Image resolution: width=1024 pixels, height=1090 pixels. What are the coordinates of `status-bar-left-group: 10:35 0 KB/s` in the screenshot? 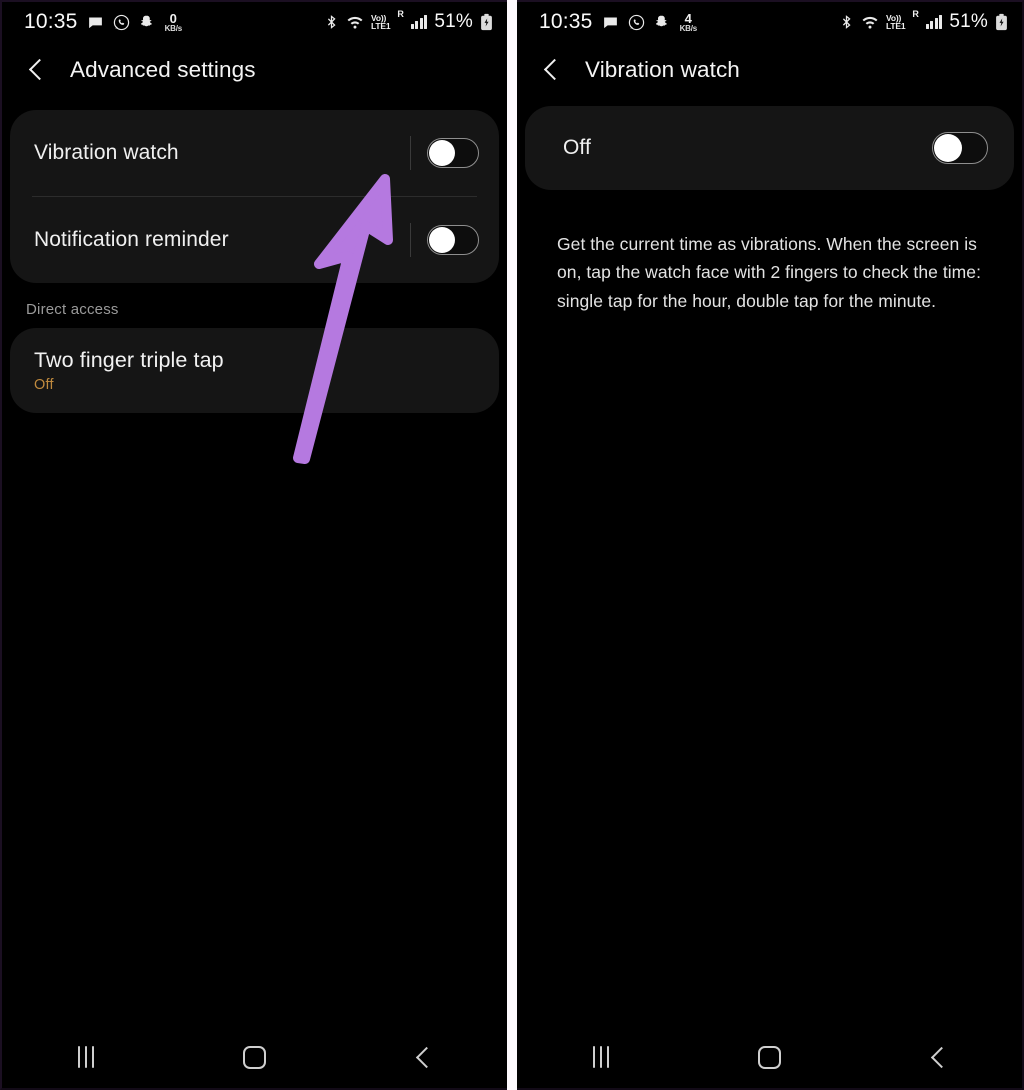 It's located at (103, 22).